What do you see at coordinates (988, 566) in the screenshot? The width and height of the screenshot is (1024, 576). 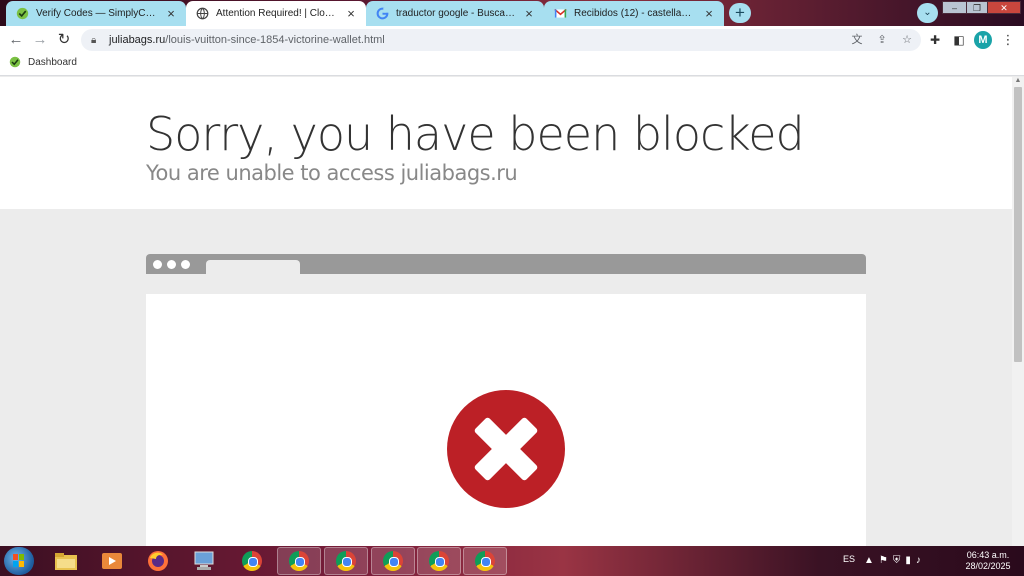 I see `clock-date: 28/02/2025` at bounding box center [988, 566].